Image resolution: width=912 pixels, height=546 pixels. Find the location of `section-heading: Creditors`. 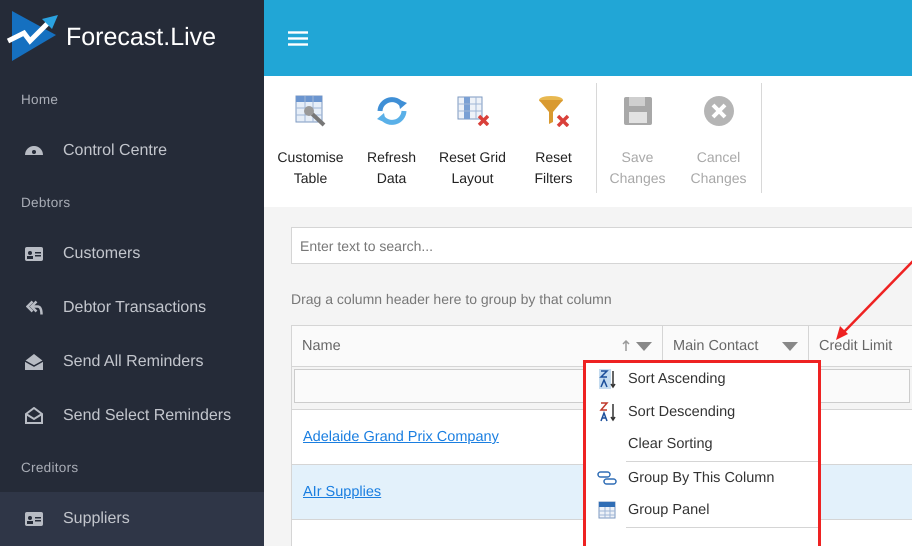

section-heading: Creditors is located at coordinates (50, 467).